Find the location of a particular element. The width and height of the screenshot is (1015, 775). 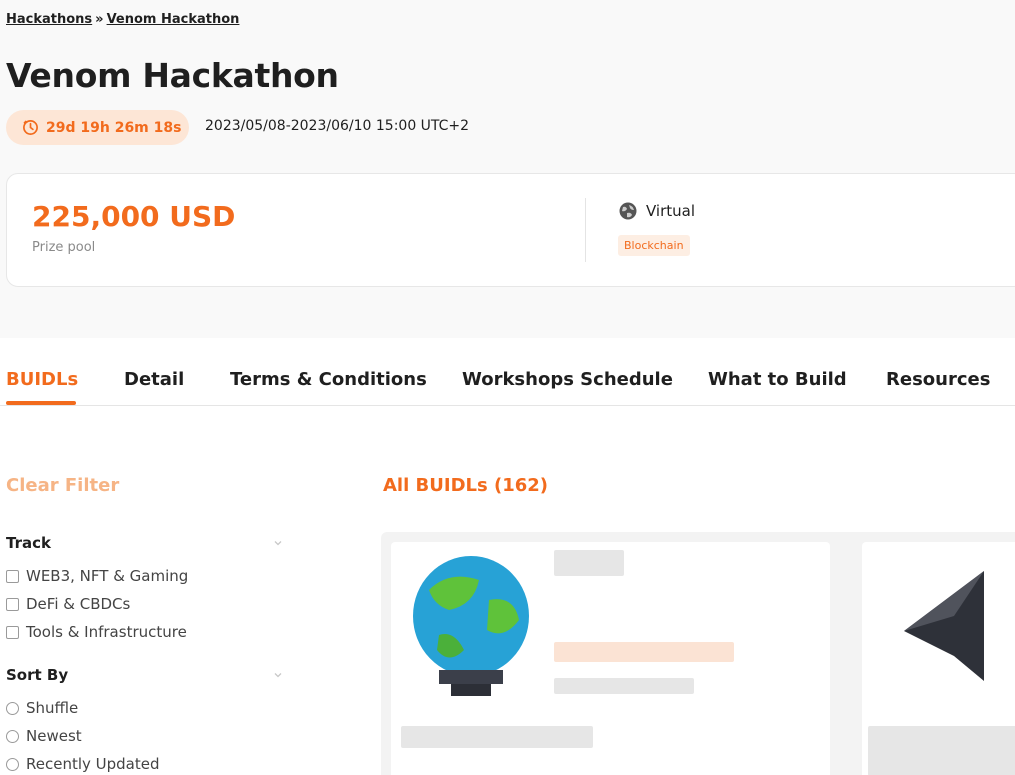

sort-option: Newest is located at coordinates (44, 736).